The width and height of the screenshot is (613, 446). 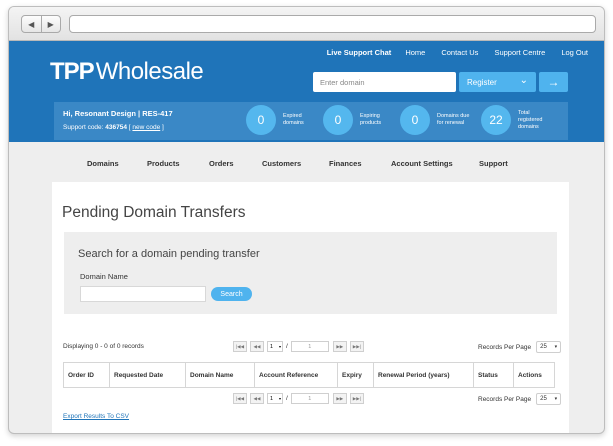 What do you see at coordinates (523, 80) in the screenshot?
I see `chevron-down-icon: ⌄` at bounding box center [523, 80].